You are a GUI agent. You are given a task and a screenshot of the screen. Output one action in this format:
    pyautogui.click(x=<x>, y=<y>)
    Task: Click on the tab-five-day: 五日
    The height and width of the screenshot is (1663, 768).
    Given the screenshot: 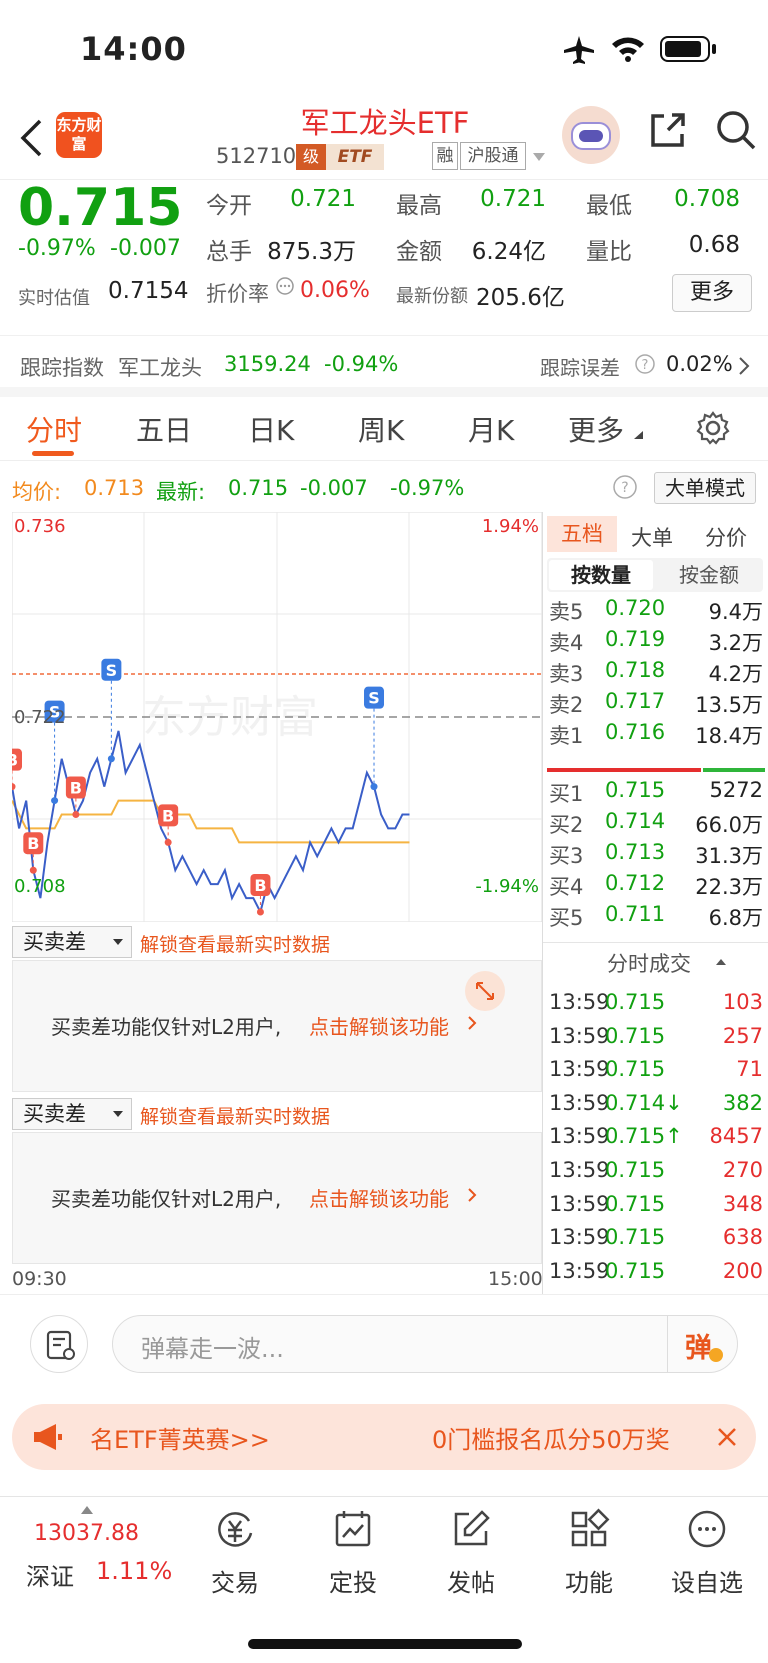 What is the action you would take?
    pyautogui.click(x=164, y=429)
    